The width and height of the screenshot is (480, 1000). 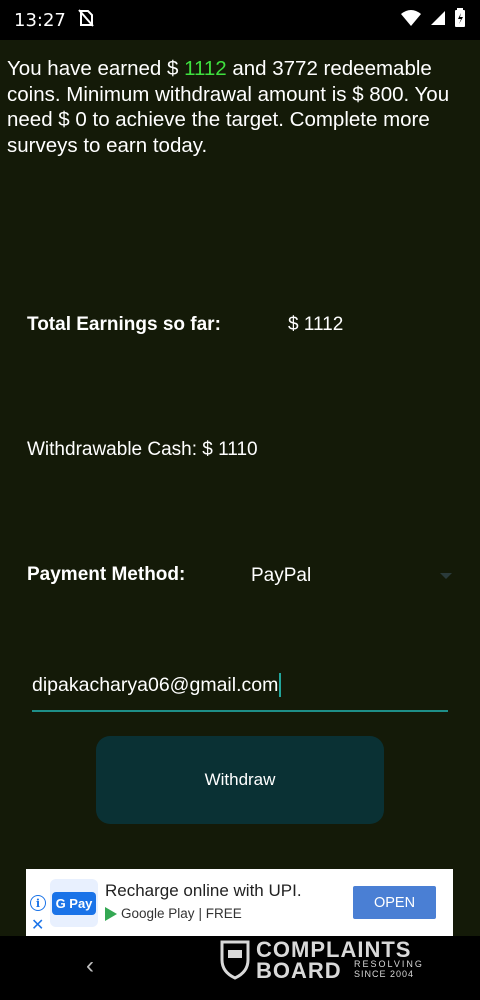 I want to click on watermark: COMPLAINTS BOARD RESOLVING SINCE 2004, so click(x=328, y=960).